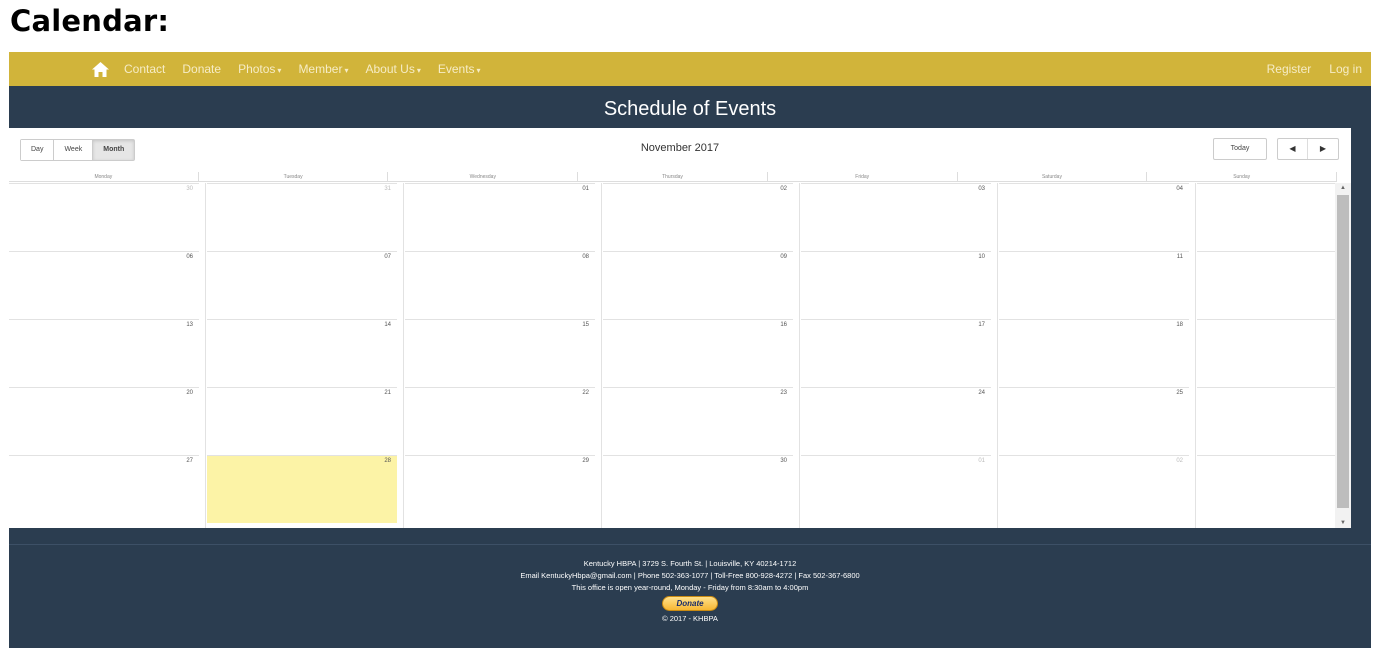 This screenshot has height=656, width=1378. What do you see at coordinates (698, 285) in the screenshot?
I see `day-cell: 09` at bounding box center [698, 285].